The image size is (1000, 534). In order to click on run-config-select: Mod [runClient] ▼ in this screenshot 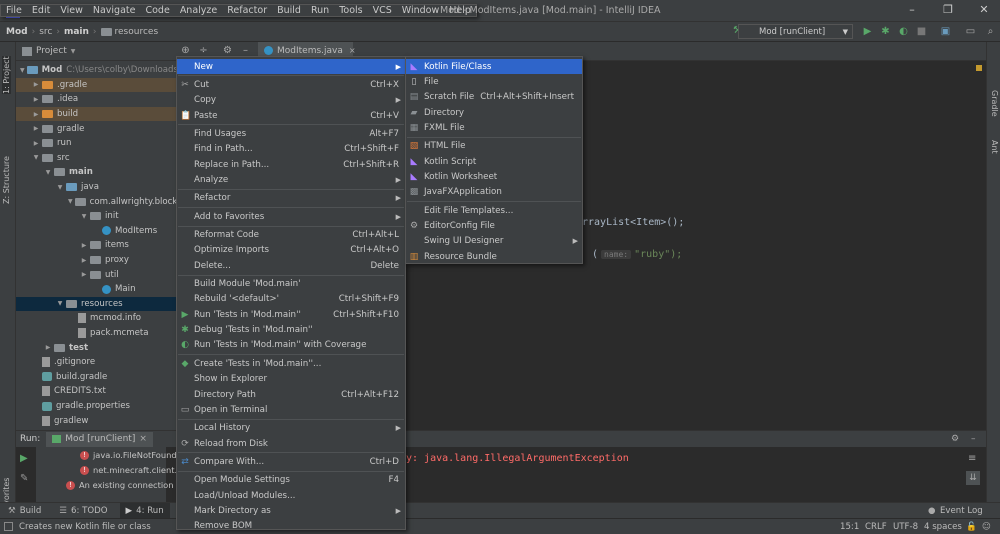, I will do `click(795, 31)`.